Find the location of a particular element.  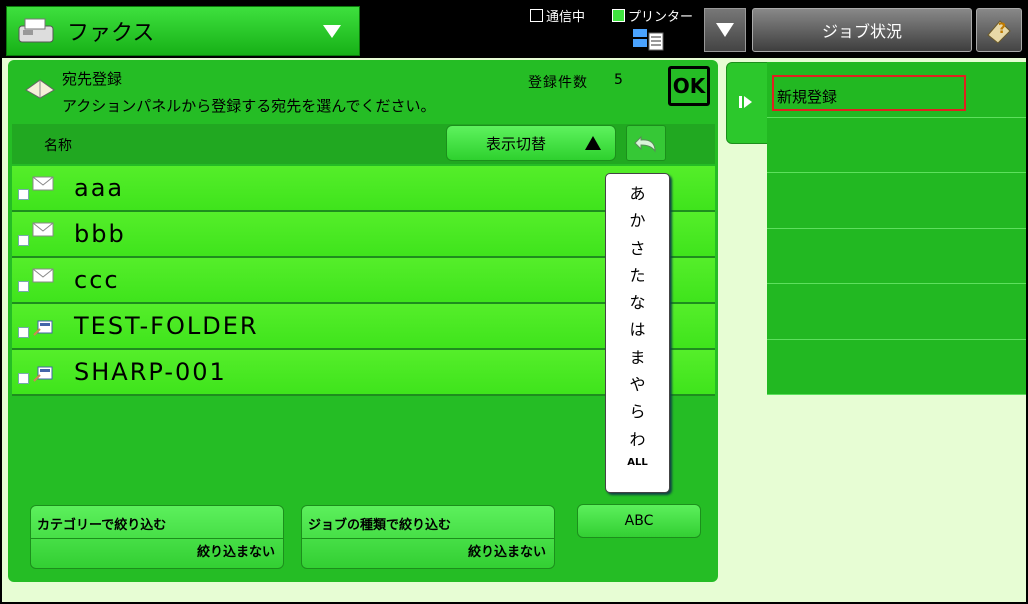

action-panel-toggle is located at coordinates (748, 103).